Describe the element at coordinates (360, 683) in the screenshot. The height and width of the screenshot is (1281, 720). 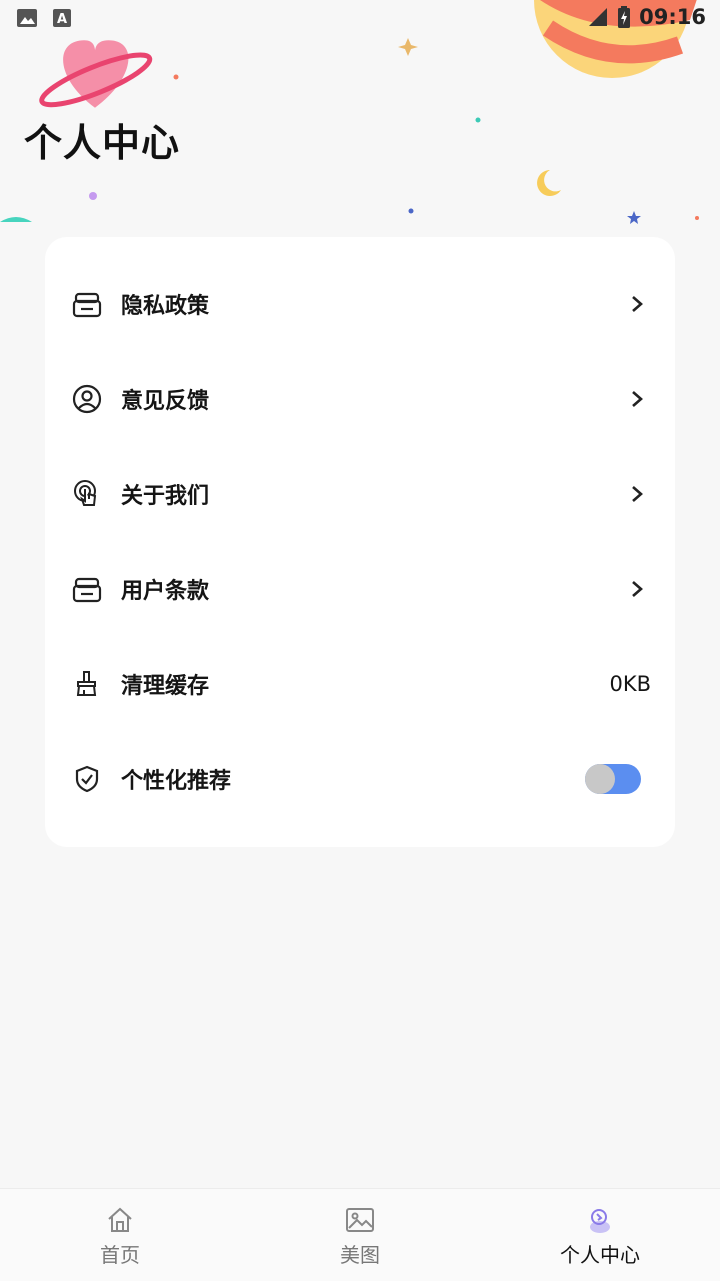
I see `menu-item-clear-cache: 清理缓存 0KB` at that location.